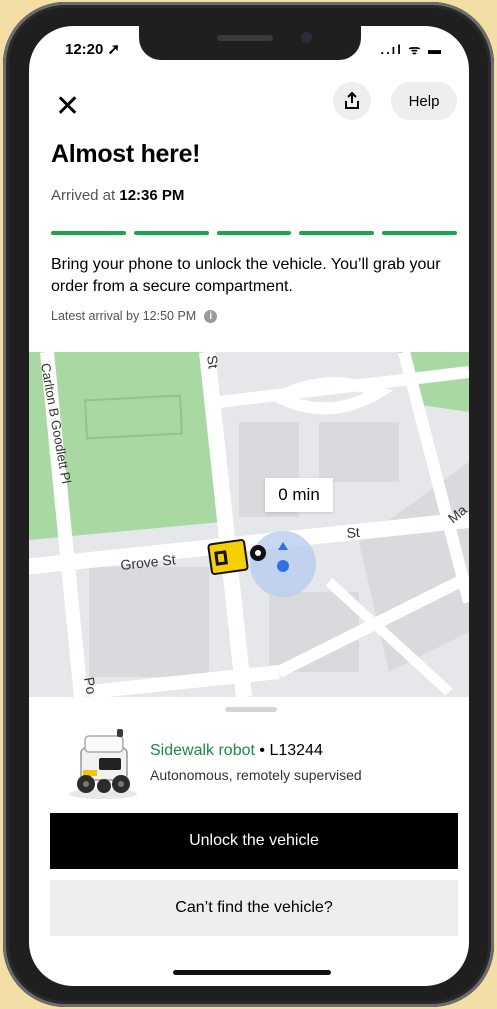 This screenshot has width=497, height=1009. I want to click on latest-arrival: Latest arrival by 12:50 PM i, so click(134, 316).